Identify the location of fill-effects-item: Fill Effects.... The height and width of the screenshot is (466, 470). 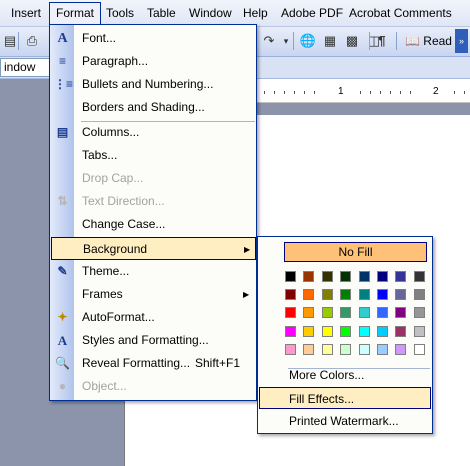
(345, 398).